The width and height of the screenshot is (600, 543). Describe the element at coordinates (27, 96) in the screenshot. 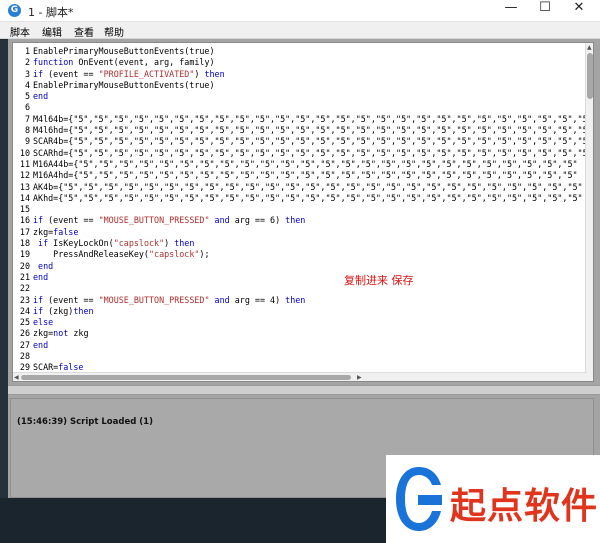

I see `line-number: 5` at that location.